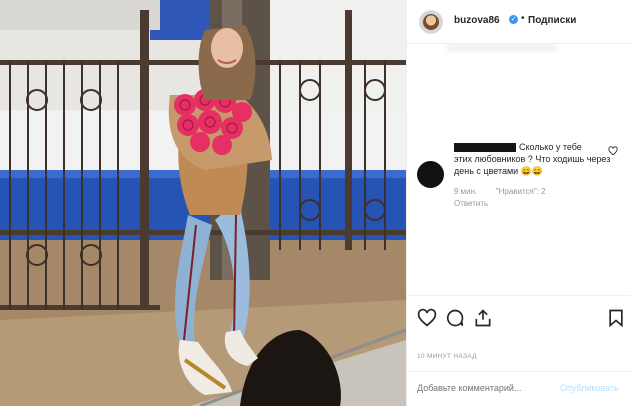 This screenshot has height=406, width=631. Describe the element at coordinates (471, 203) in the screenshot. I see `reply-button: Ответить` at that location.